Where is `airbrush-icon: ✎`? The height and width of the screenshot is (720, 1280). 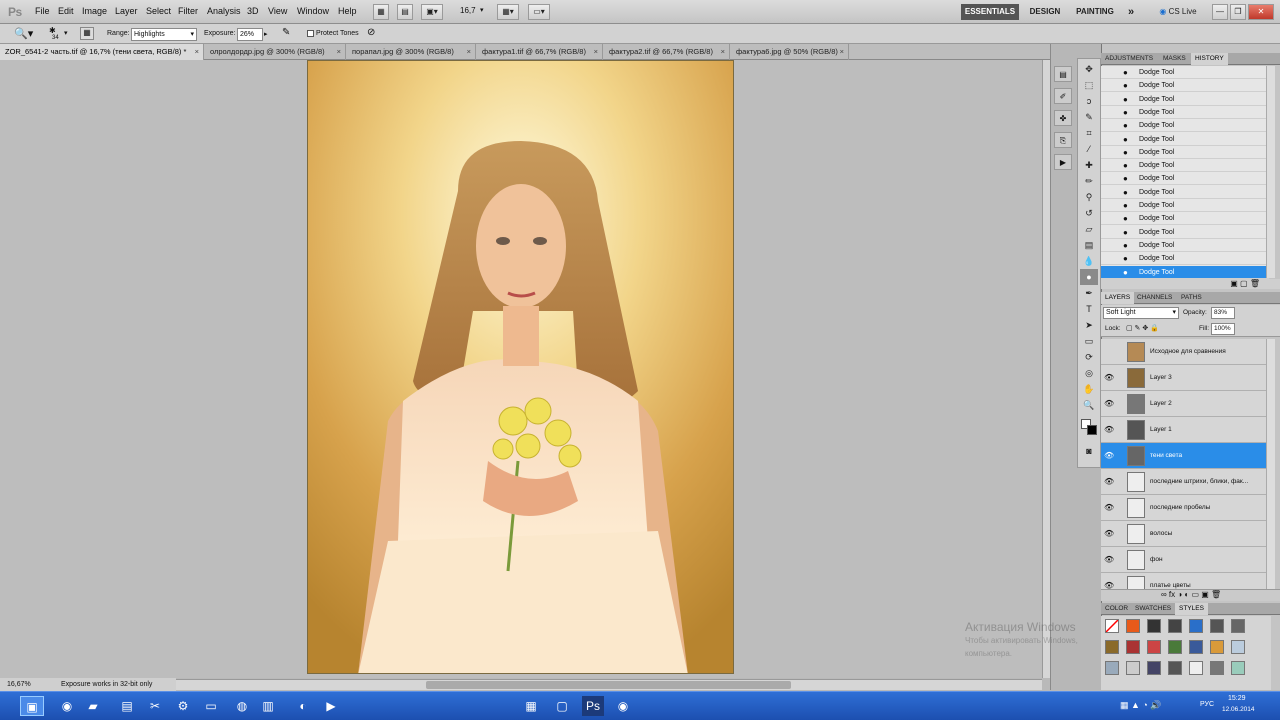 airbrush-icon: ✎ is located at coordinates (286, 32).